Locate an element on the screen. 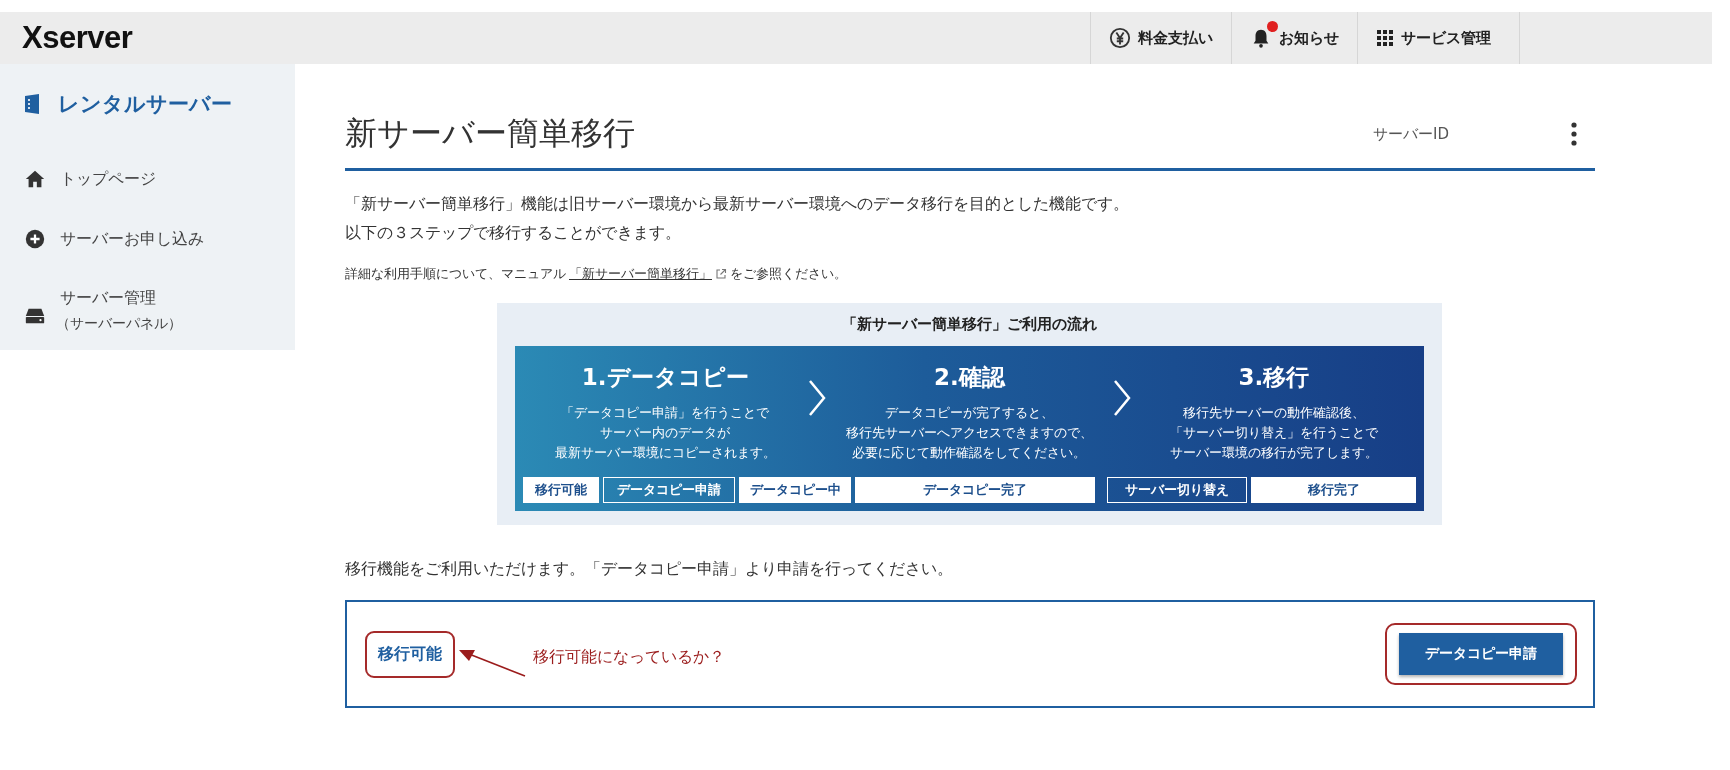 Image resolution: width=1730 pixels, height=770 pixels. step-description: 移行先サーバーの動作確認後、 is located at coordinates (1273, 413).